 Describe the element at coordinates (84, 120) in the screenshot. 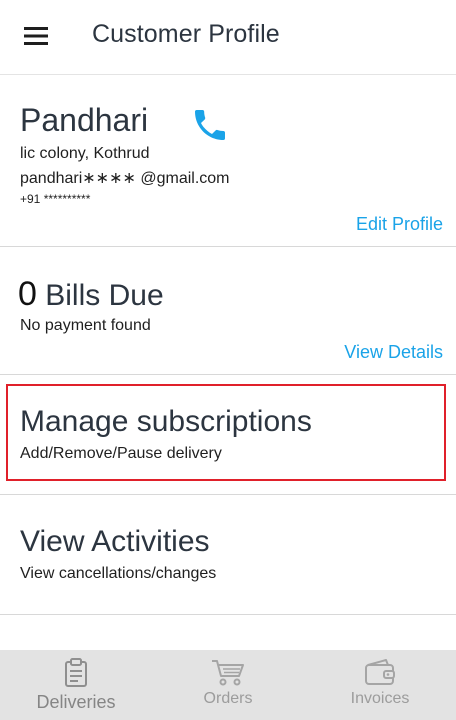

I see `customer-name: Pandhari` at that location.